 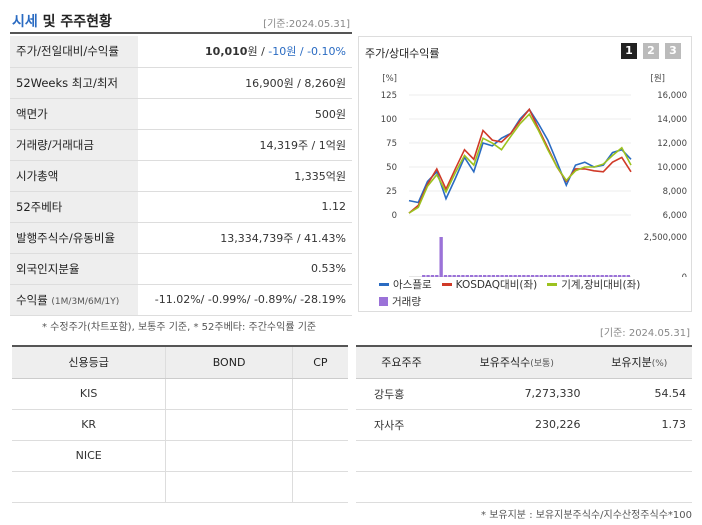 I want to click on table-row: 발행주식수/유동비율 13,334,739주 / 41.43%, so click(x=181, y=238).